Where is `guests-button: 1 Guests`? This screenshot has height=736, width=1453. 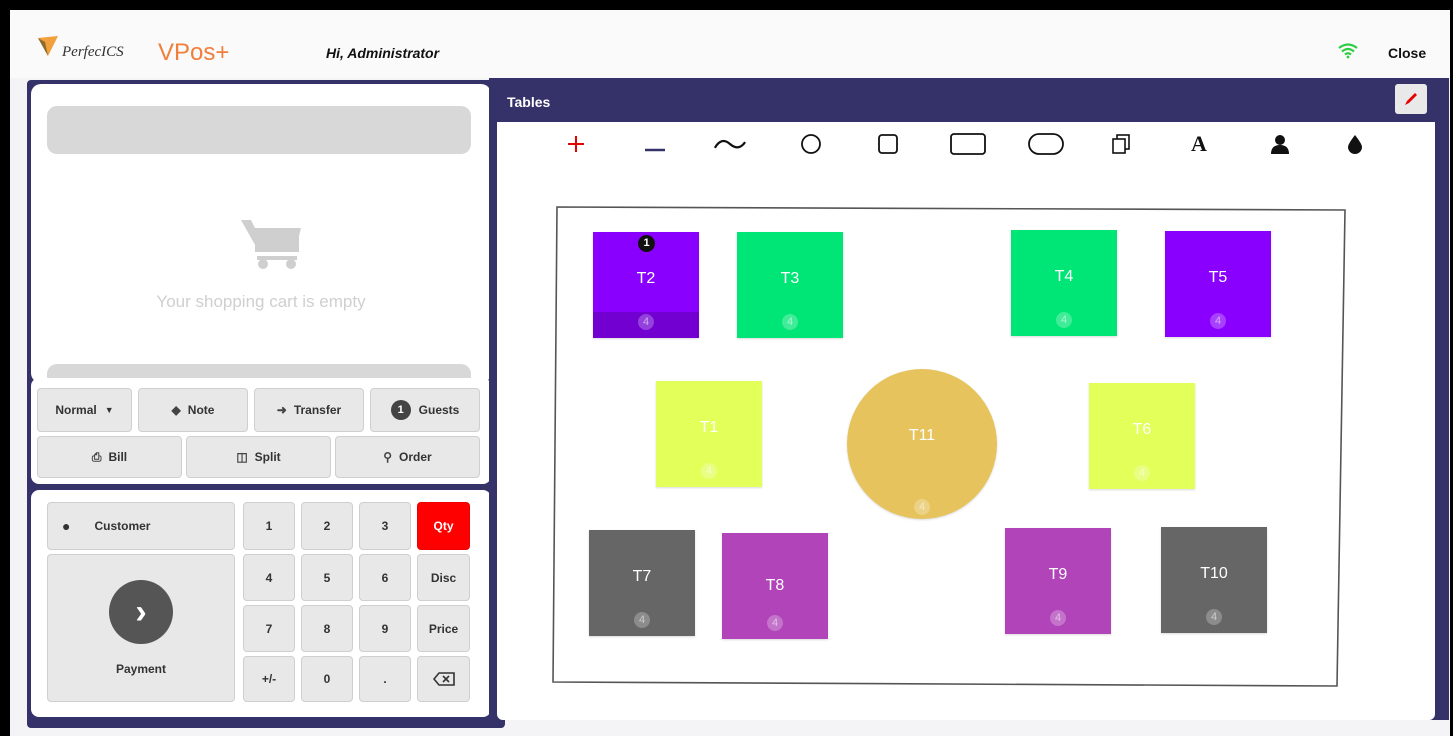 guests-button: 1 Guests is located at coordinates (425, 410).